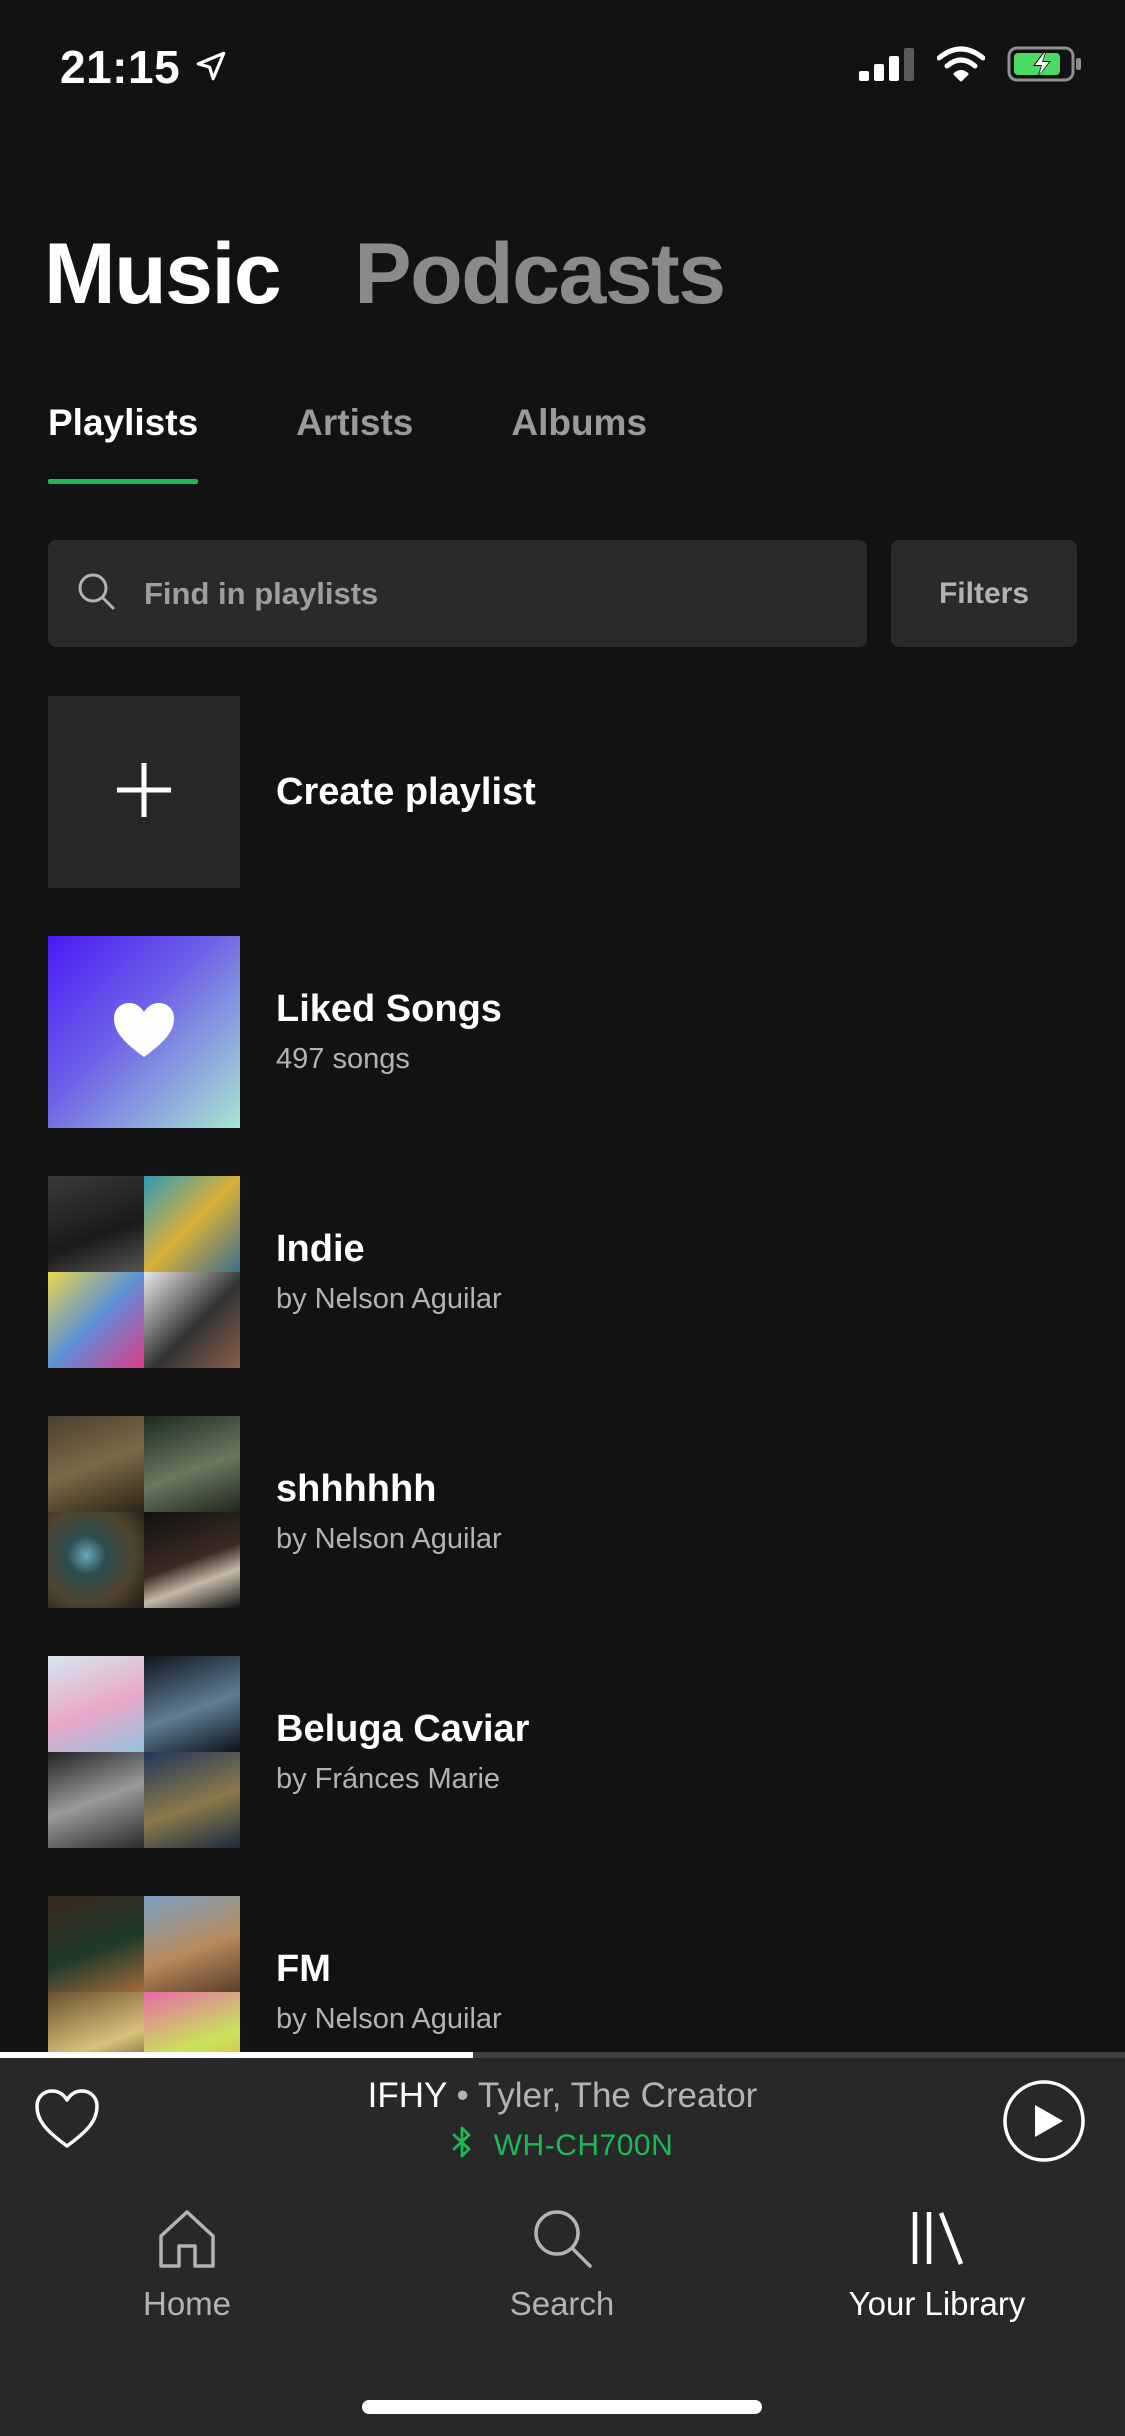  I want to click on search-input: Find in playlists, so click(457, 593).